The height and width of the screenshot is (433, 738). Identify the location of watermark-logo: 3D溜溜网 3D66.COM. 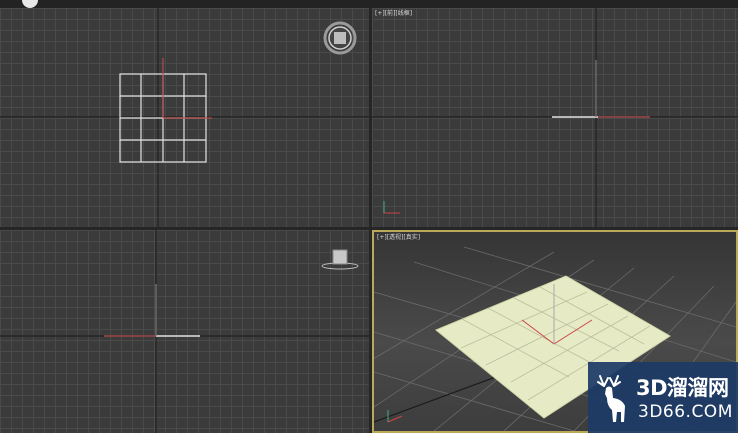
(663, 397).